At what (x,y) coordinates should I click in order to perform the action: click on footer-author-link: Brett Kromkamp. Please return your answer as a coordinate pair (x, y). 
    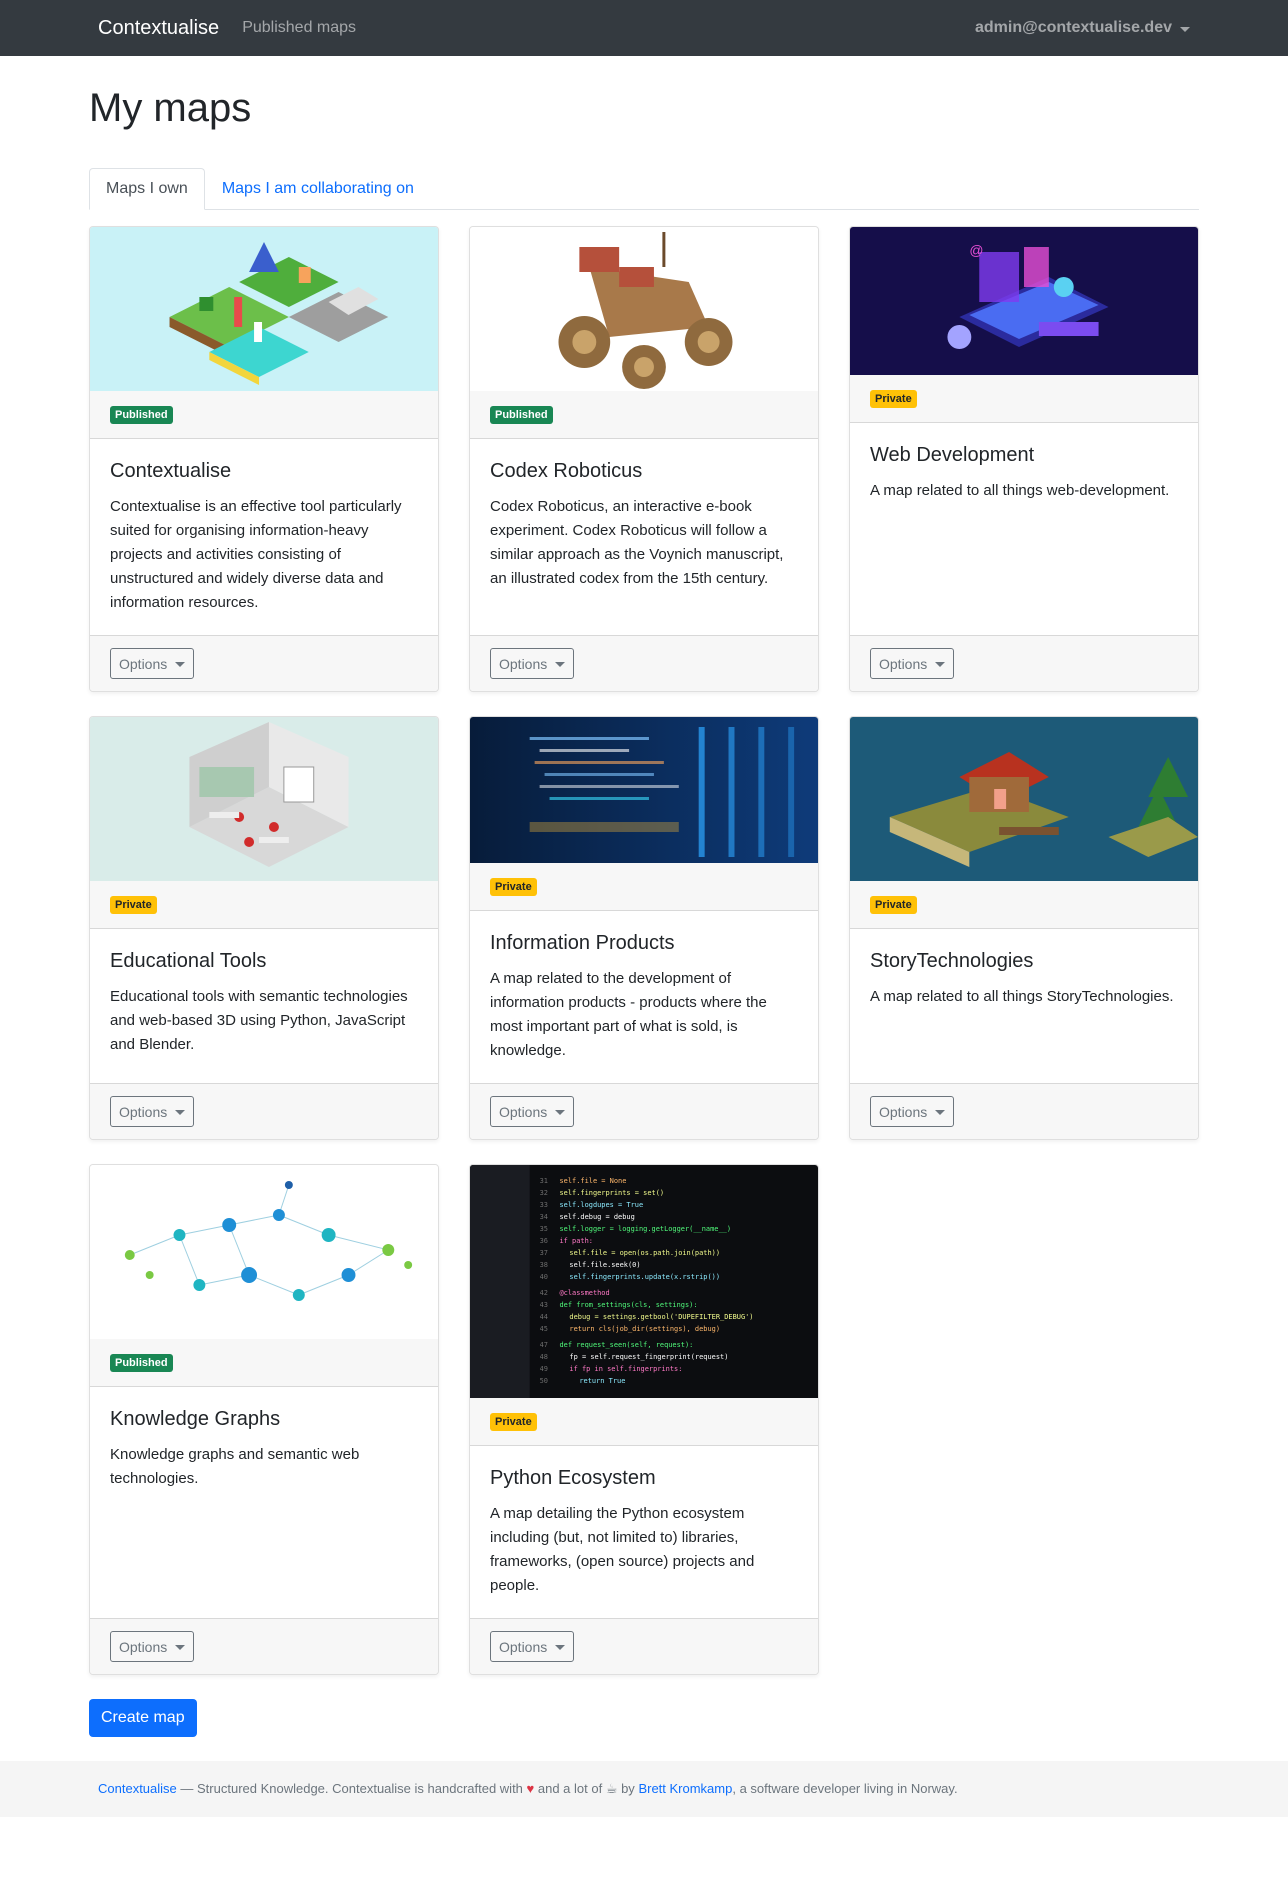
    Looking at the image, I should click on (685, 1788).